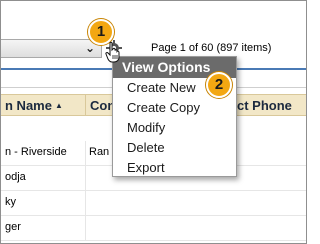 This screenshot has height=244, width=320. Describe the element at coordinates (219, 85) in the screenshot. I see `step-callout-2: 2` at that location.